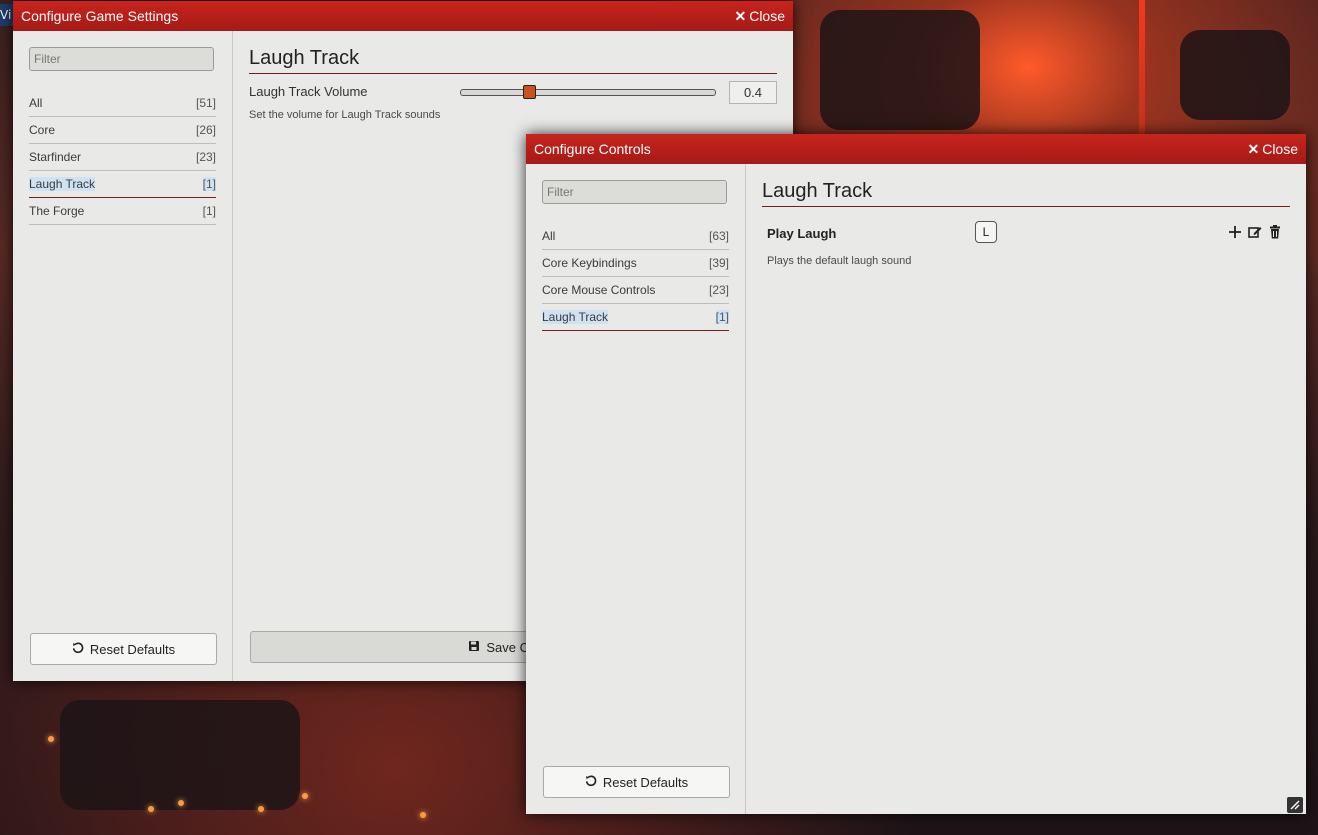  What do you see at coordinates (1255, 232) in the screenshot?
I see `edit-binding-icon` at bounding box center [1255, 232].